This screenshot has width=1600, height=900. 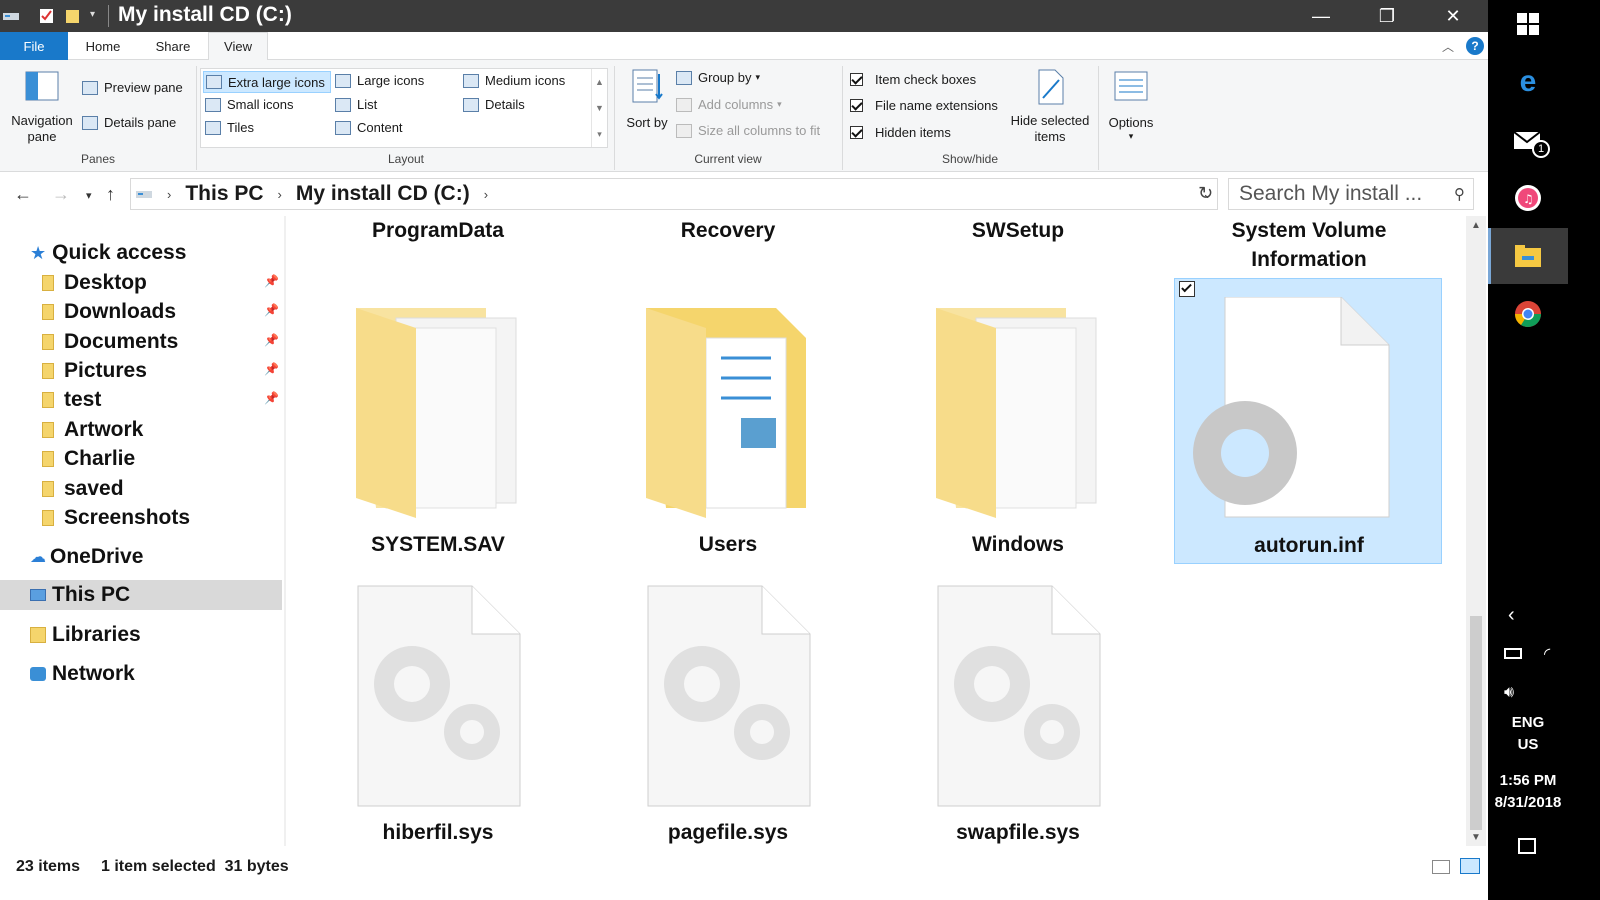 I want to click on refresh-icon: ↻, so click(x=1205, y=193).